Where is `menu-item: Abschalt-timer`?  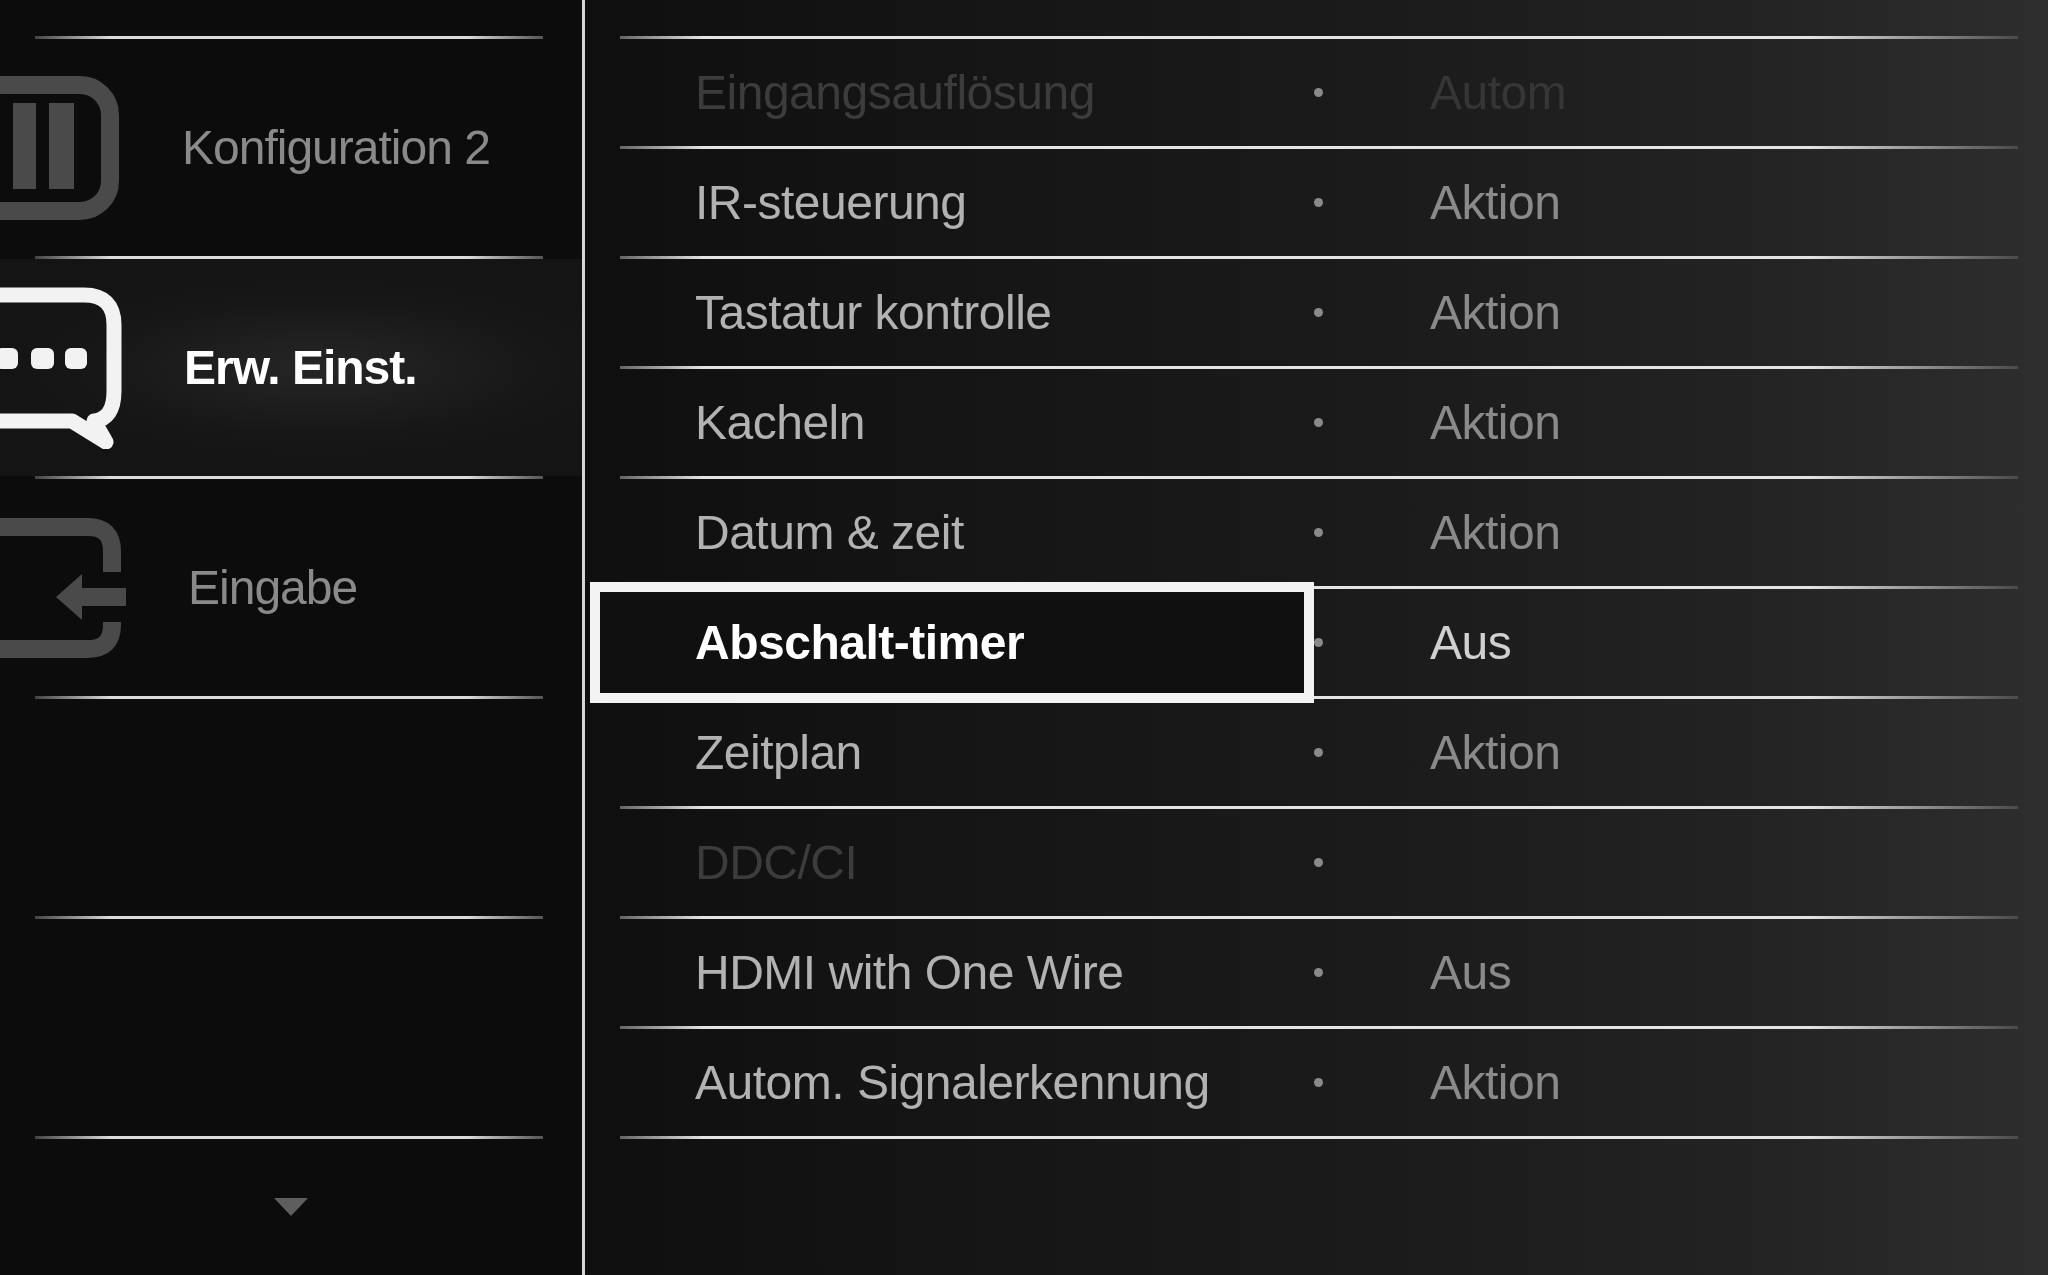 menu-item: Abschalt-timer is located at coordinates (952, 642).